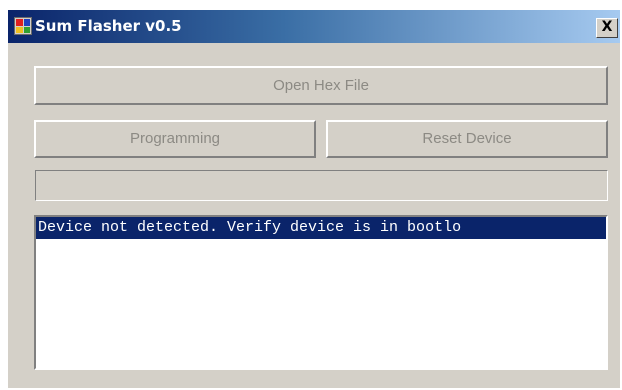 The image size is (622, 390). I want to click on programming-button: Programming, so click(175, 139).